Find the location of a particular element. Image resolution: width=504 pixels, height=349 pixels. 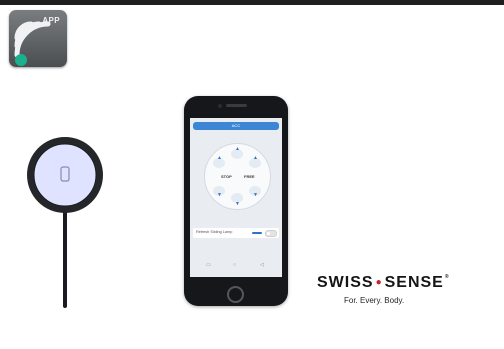

menu-icon: ▭ is located at coordinates (208, 265).